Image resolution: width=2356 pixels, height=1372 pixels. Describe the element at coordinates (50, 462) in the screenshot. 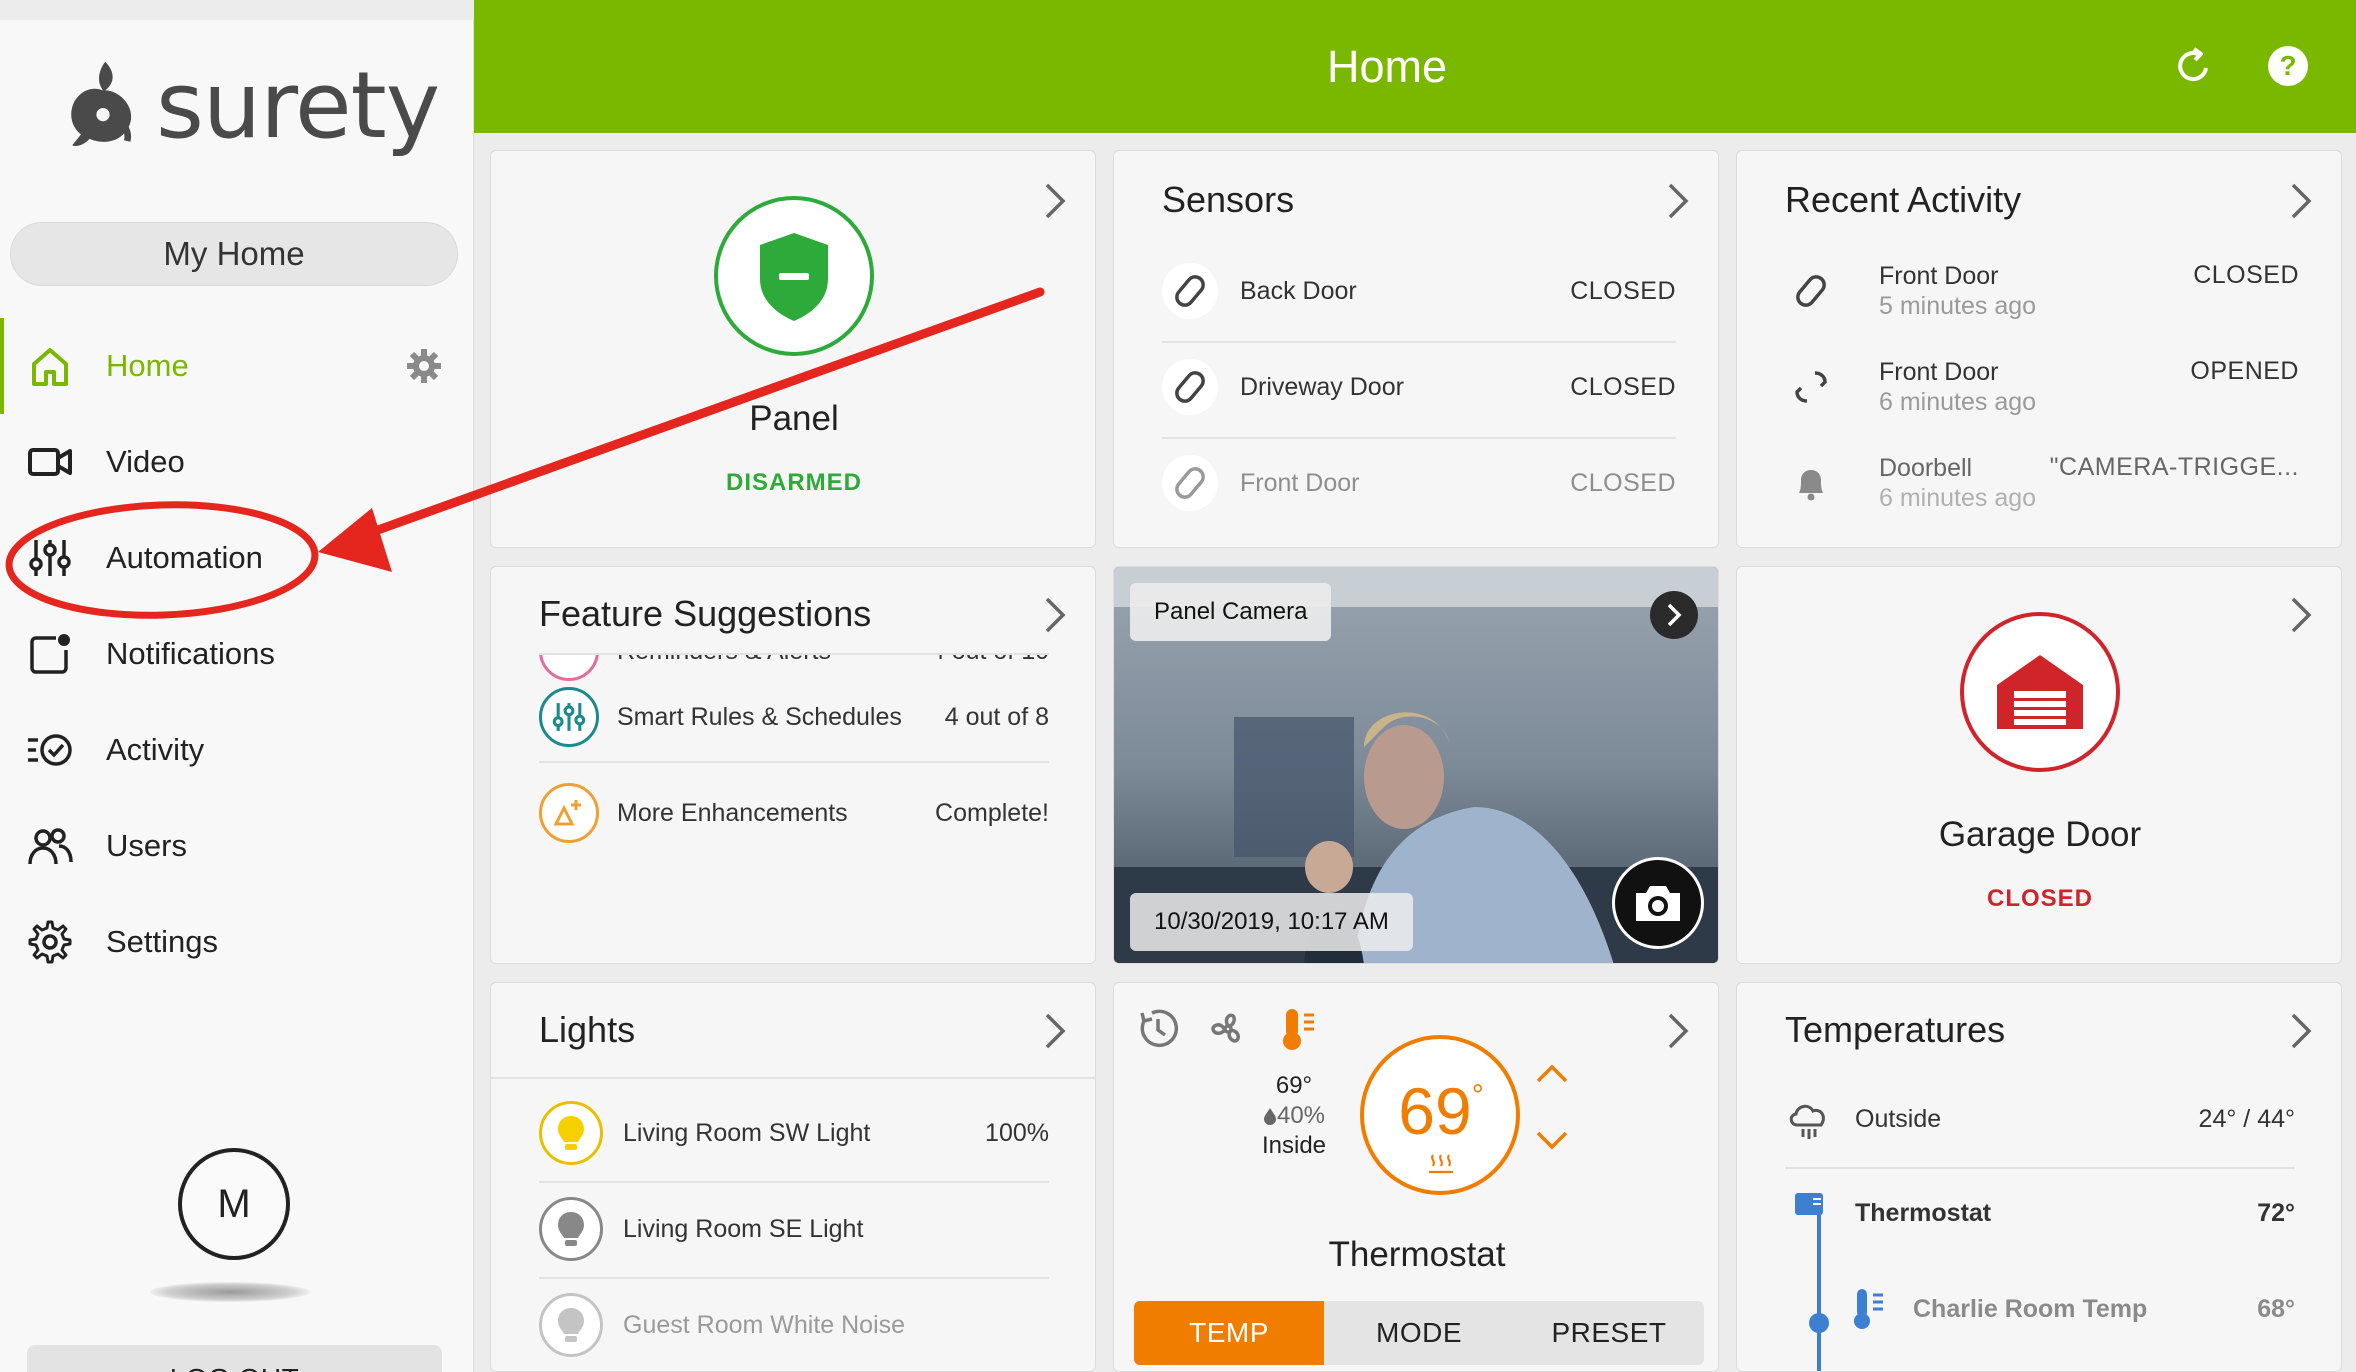

I see `video-icon` at that location.